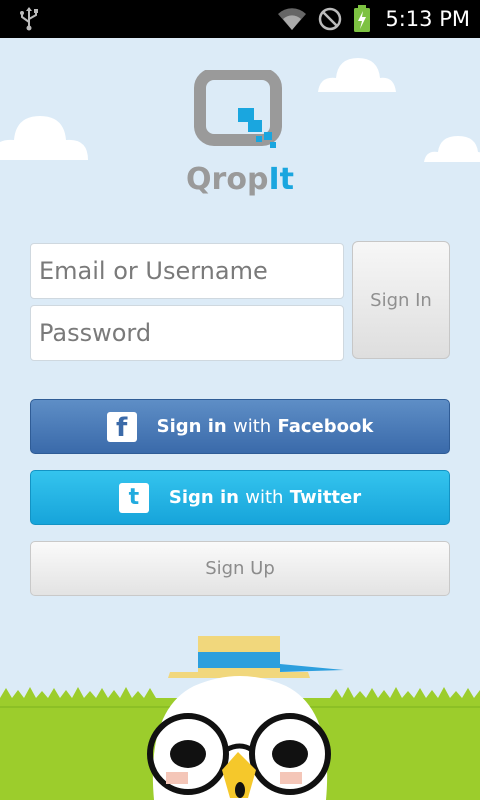  What do you see at coordinates (245, 718) in the screenshot?
I see `mascot-character` at bounding box center [245, 718].